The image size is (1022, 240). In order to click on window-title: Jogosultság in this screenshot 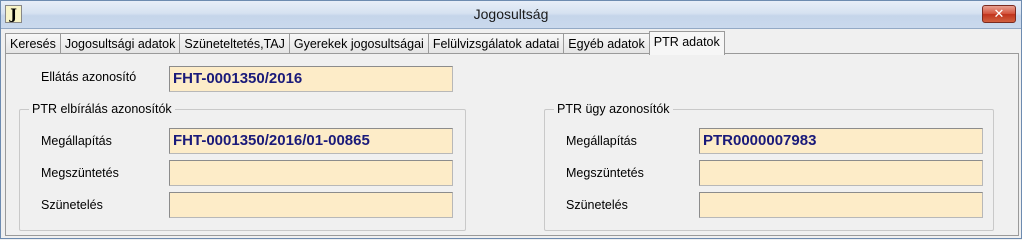, I will do `click(511, 14)`.